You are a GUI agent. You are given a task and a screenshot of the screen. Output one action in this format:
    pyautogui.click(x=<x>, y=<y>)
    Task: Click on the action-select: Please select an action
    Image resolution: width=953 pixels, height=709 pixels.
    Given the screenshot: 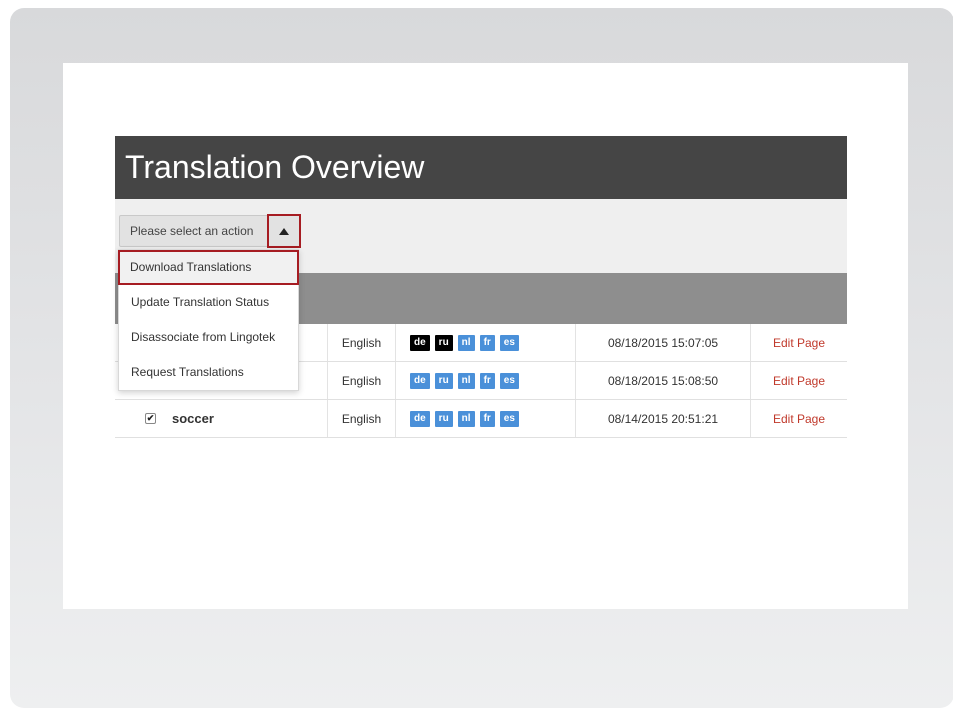 What is the action you would take?
    pyautogui.click(x=210, y=231)
    